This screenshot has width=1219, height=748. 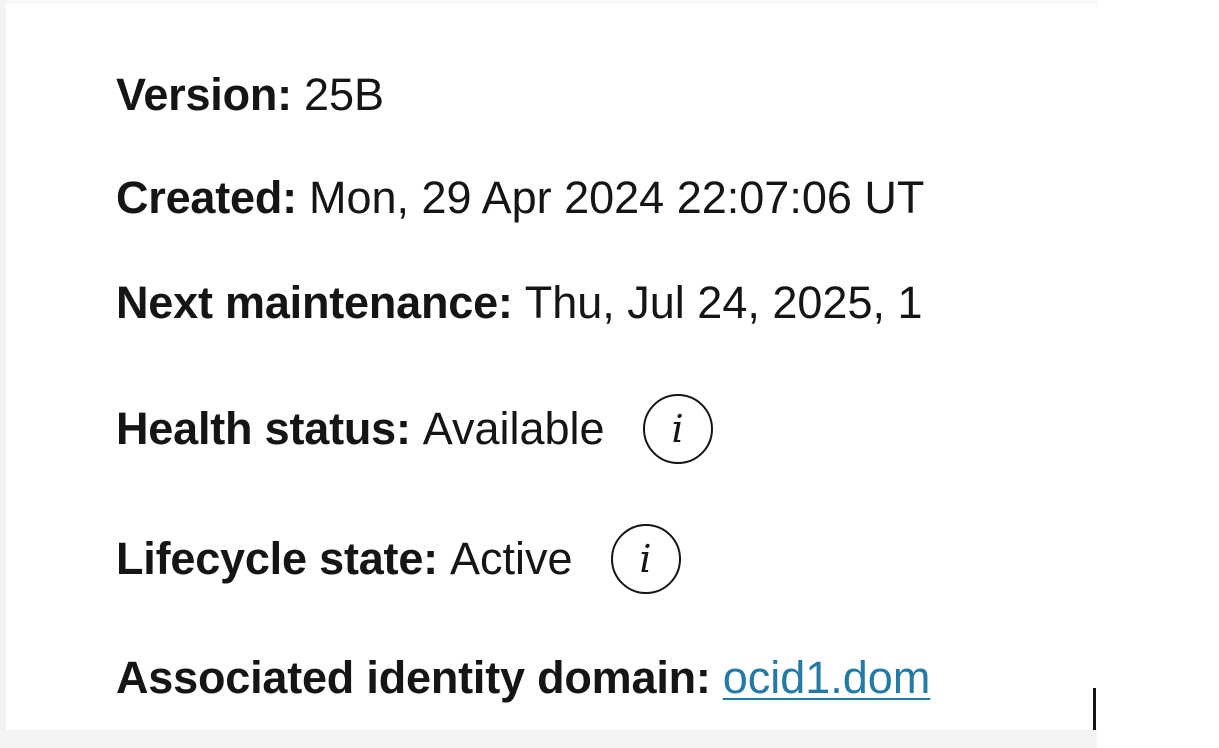 What do you see at coordinates (511, 558) in the screenshot?
I see `lifecycle-state-value: Active` at bounding box center [511, 558].